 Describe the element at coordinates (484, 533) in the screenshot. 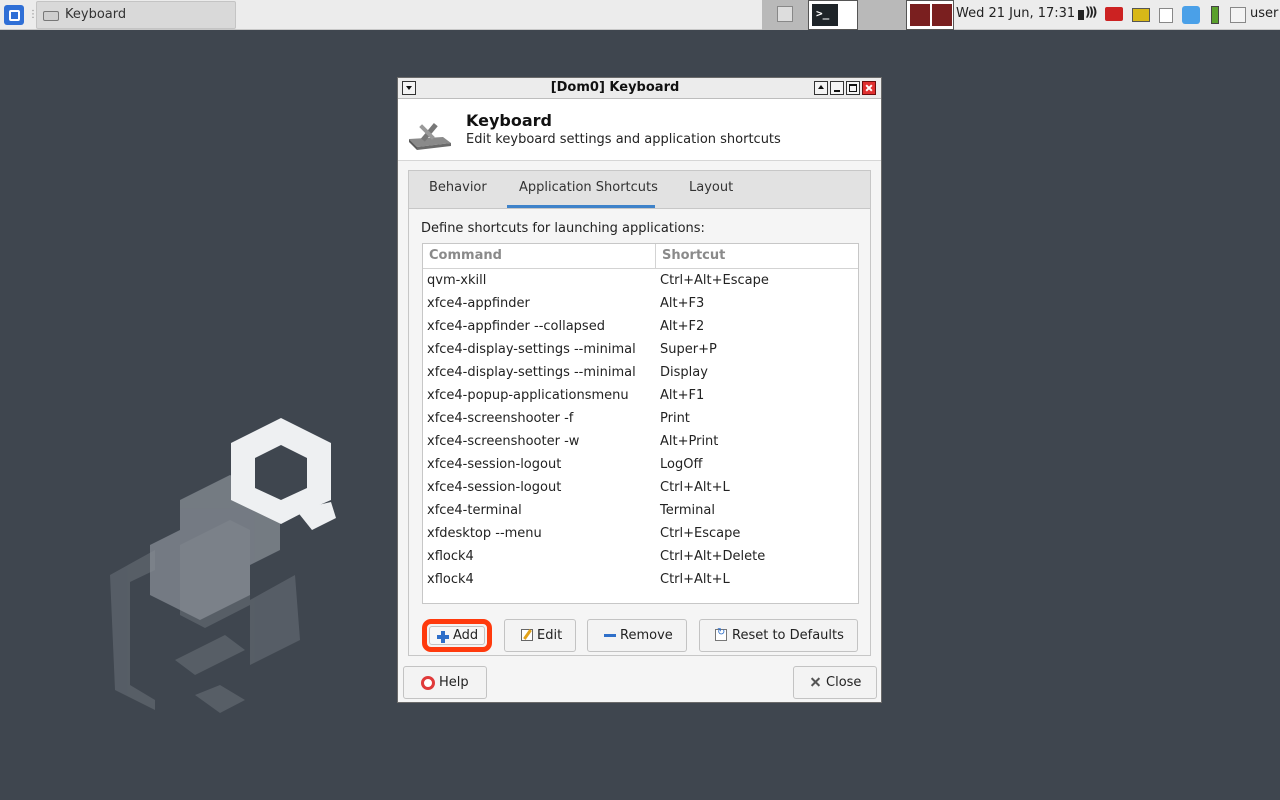

I see `command-cell: xfdesktop --menu` at that location.